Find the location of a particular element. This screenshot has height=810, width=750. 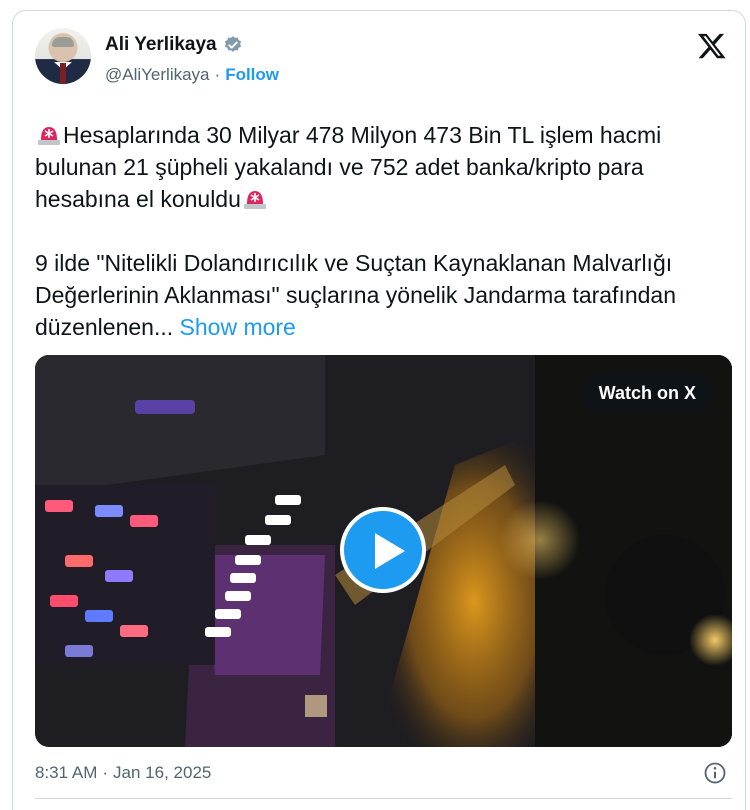

verified-badge-icon is located at coordinates (232, 44).